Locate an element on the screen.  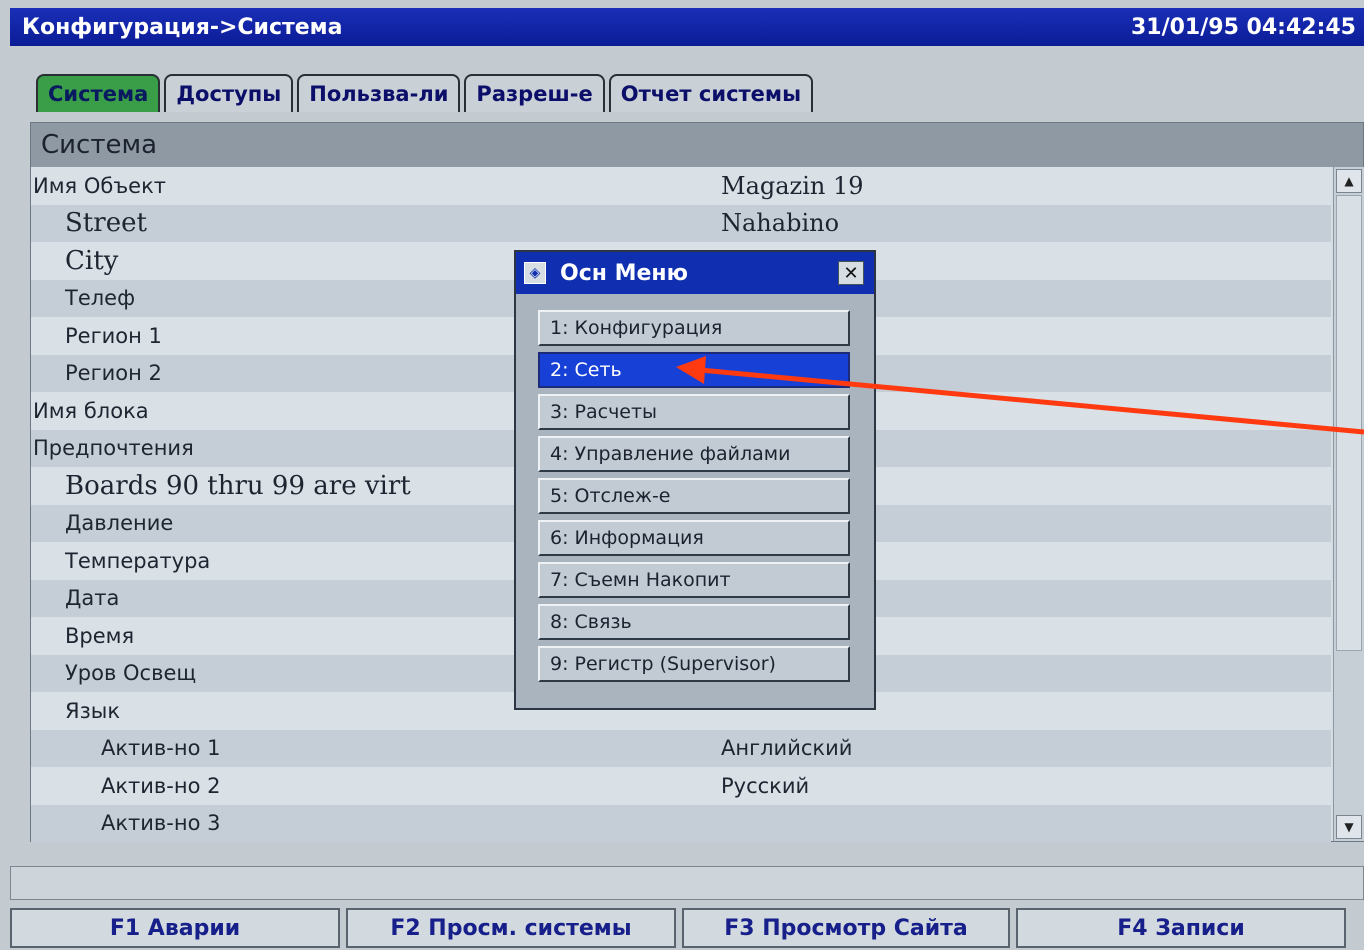
vertical-scrollbar: ▲ ▼ is located at coordinates (1348, 504).